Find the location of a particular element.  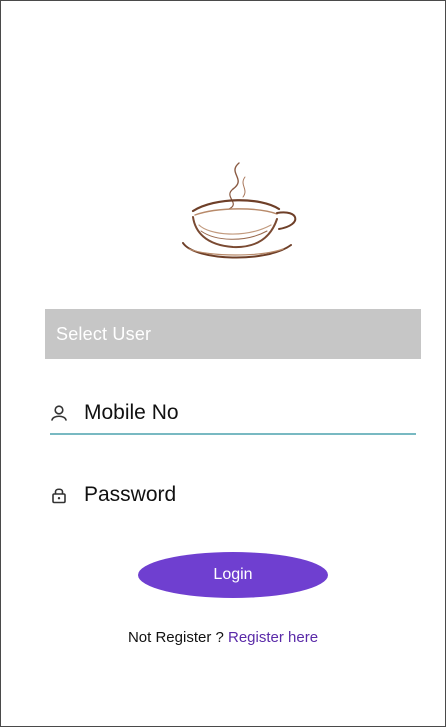

password-label: Password is located at coordinates (130, 494).